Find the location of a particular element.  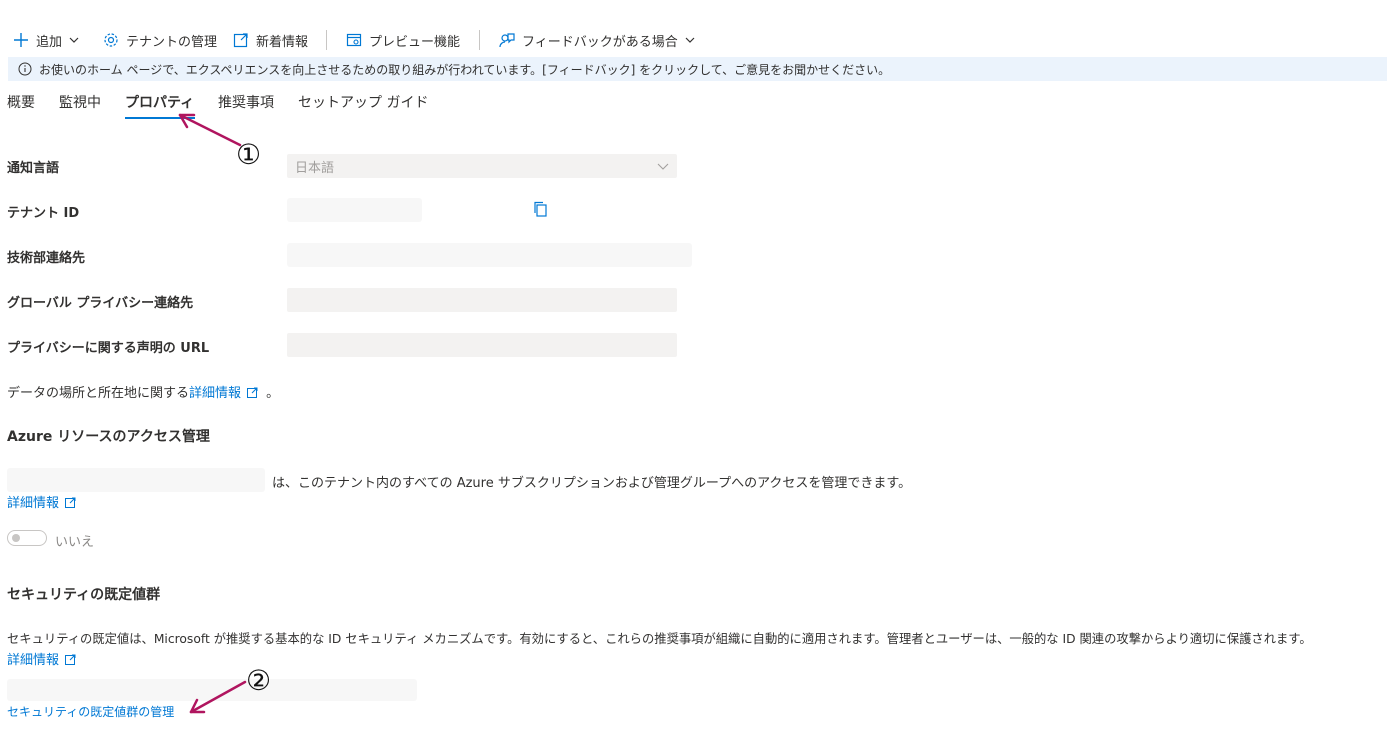

azure-access-toggle is located at coordinates (27, 538).